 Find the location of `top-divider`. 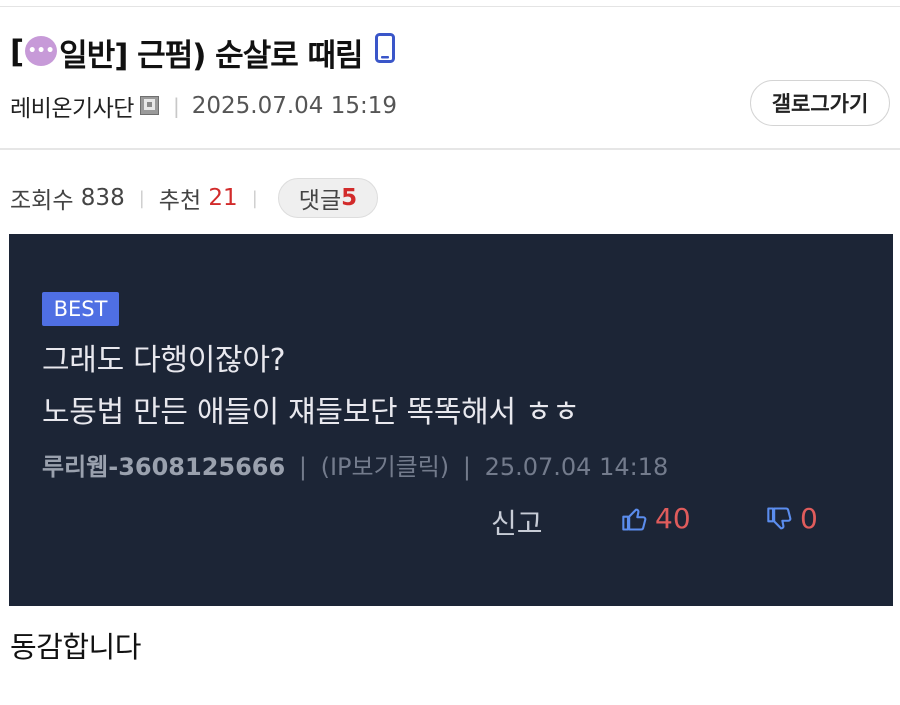

top-divider is located at coordinates (450, 6).